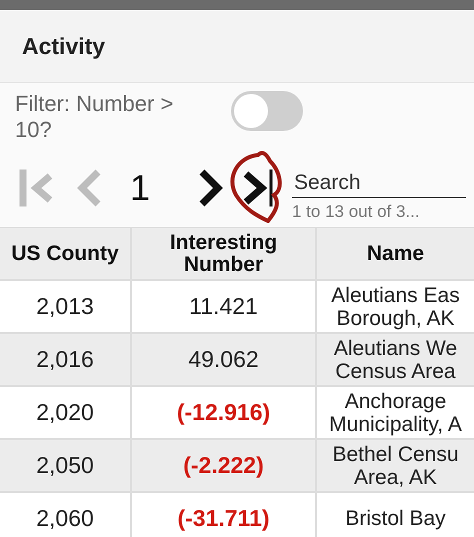 The image size is (474, 537). I want to click on filter-toggle, so click(267, 111).